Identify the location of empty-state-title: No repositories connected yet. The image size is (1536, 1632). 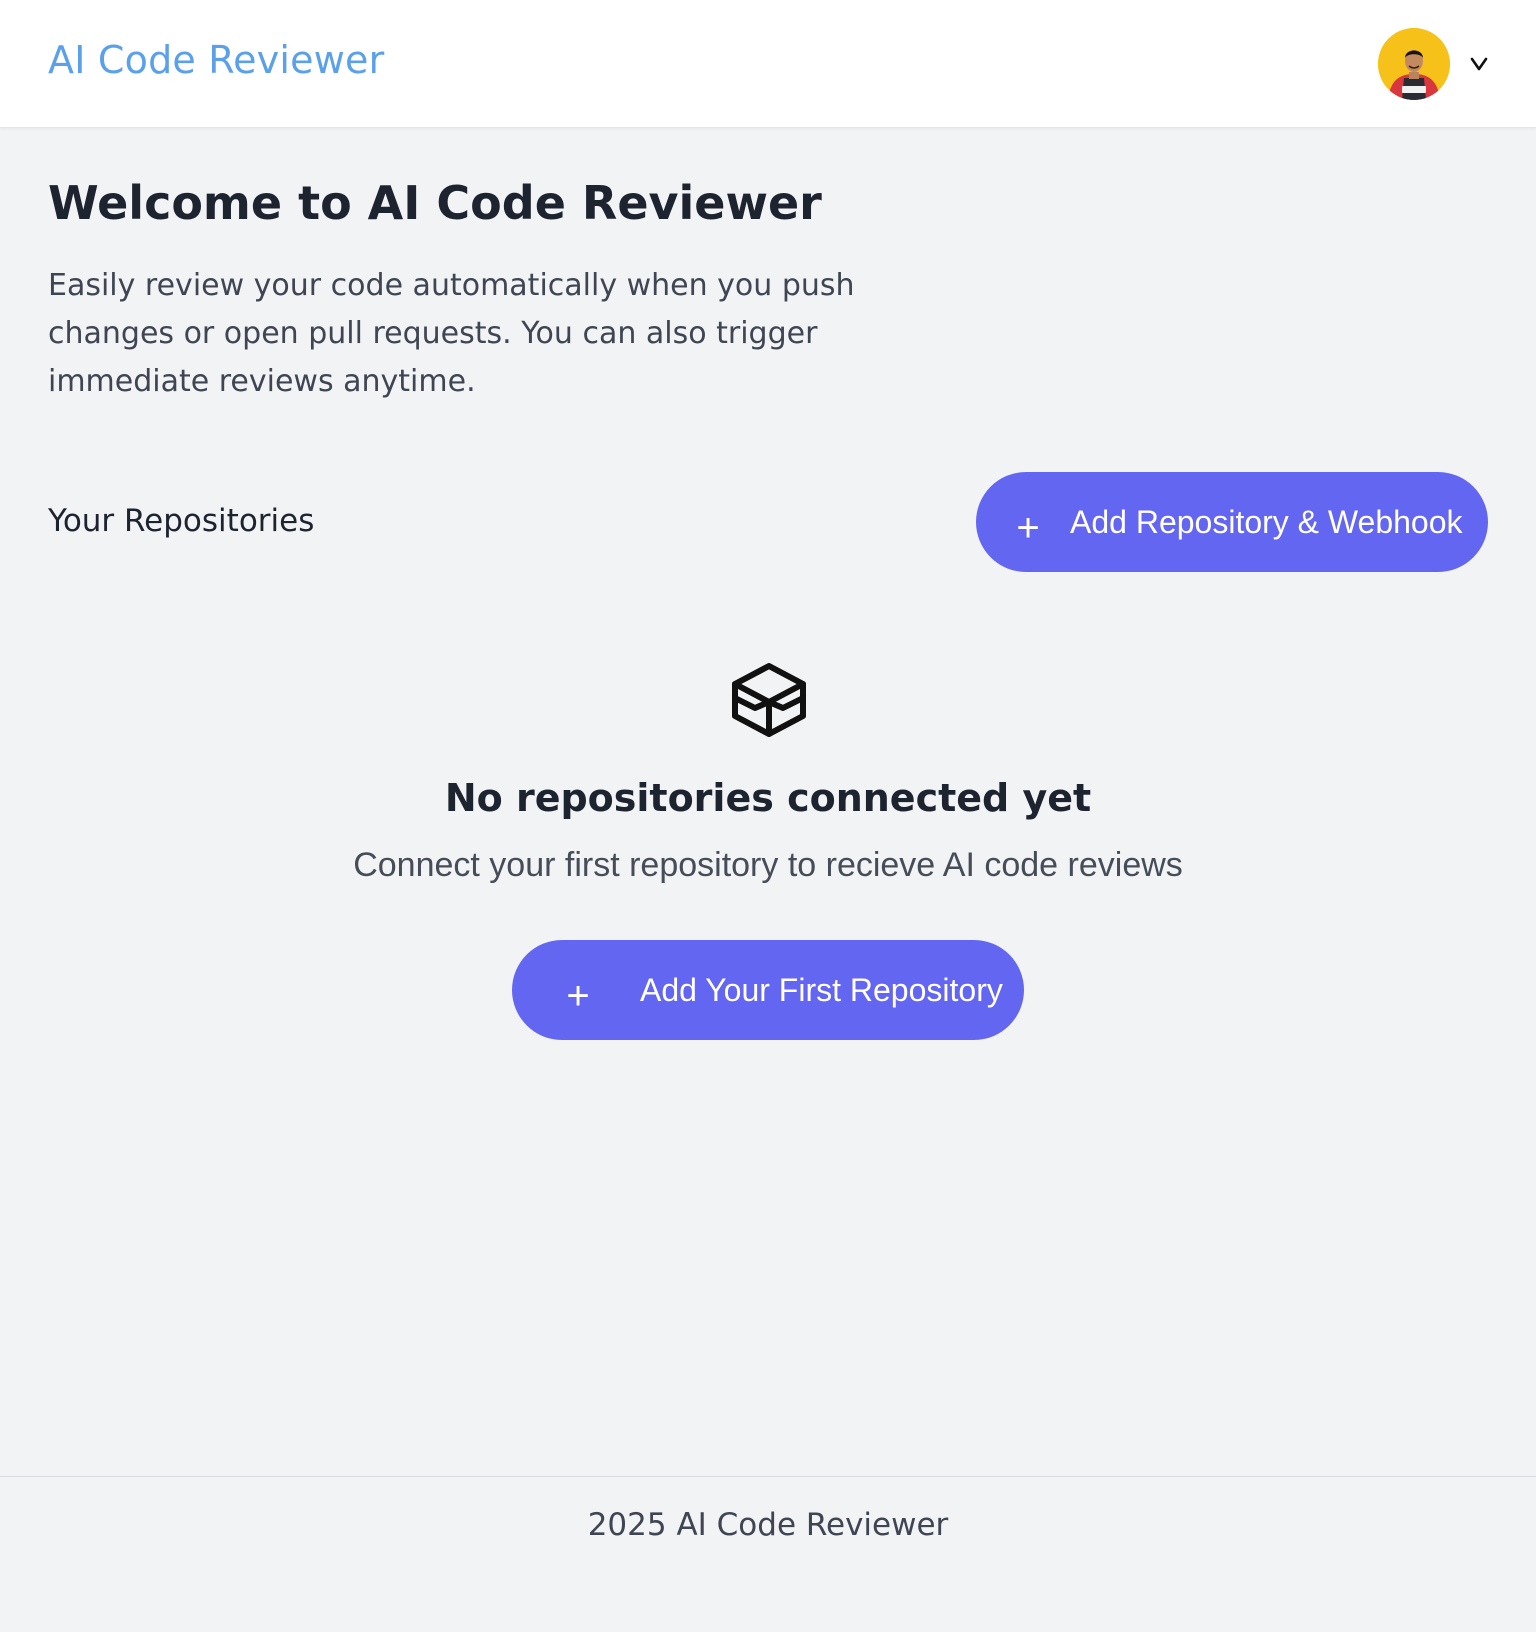
(768, 798).